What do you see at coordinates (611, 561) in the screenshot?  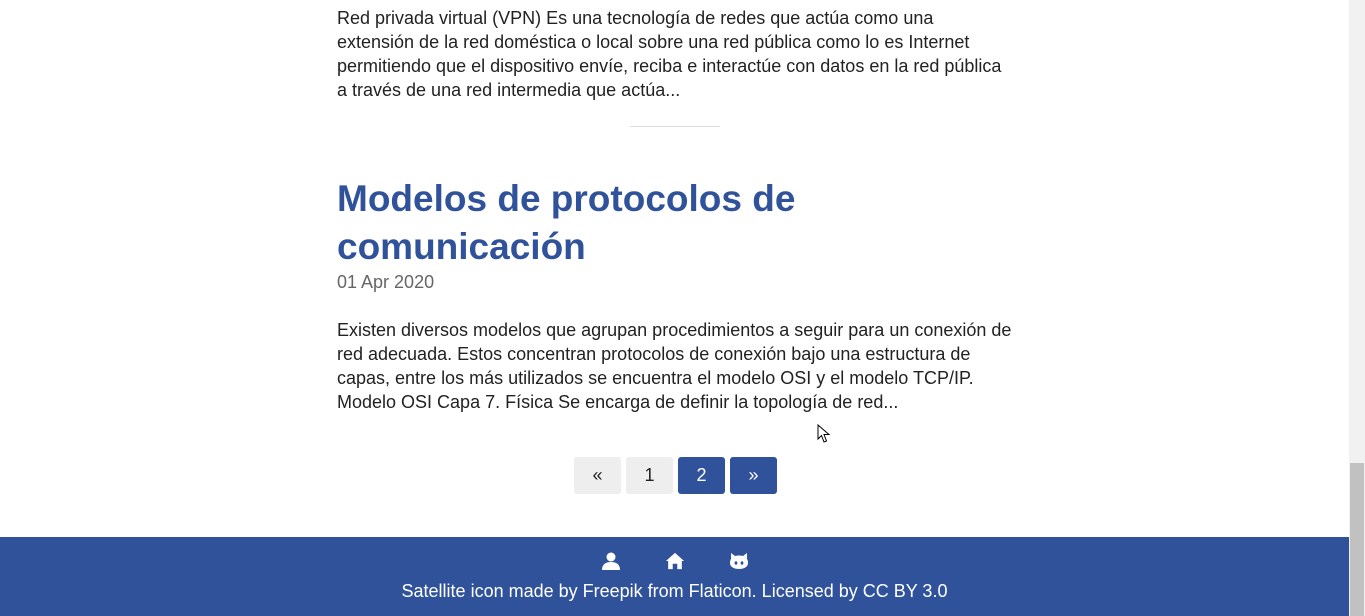 I see `user-icon` at bounding box center [611, 561].